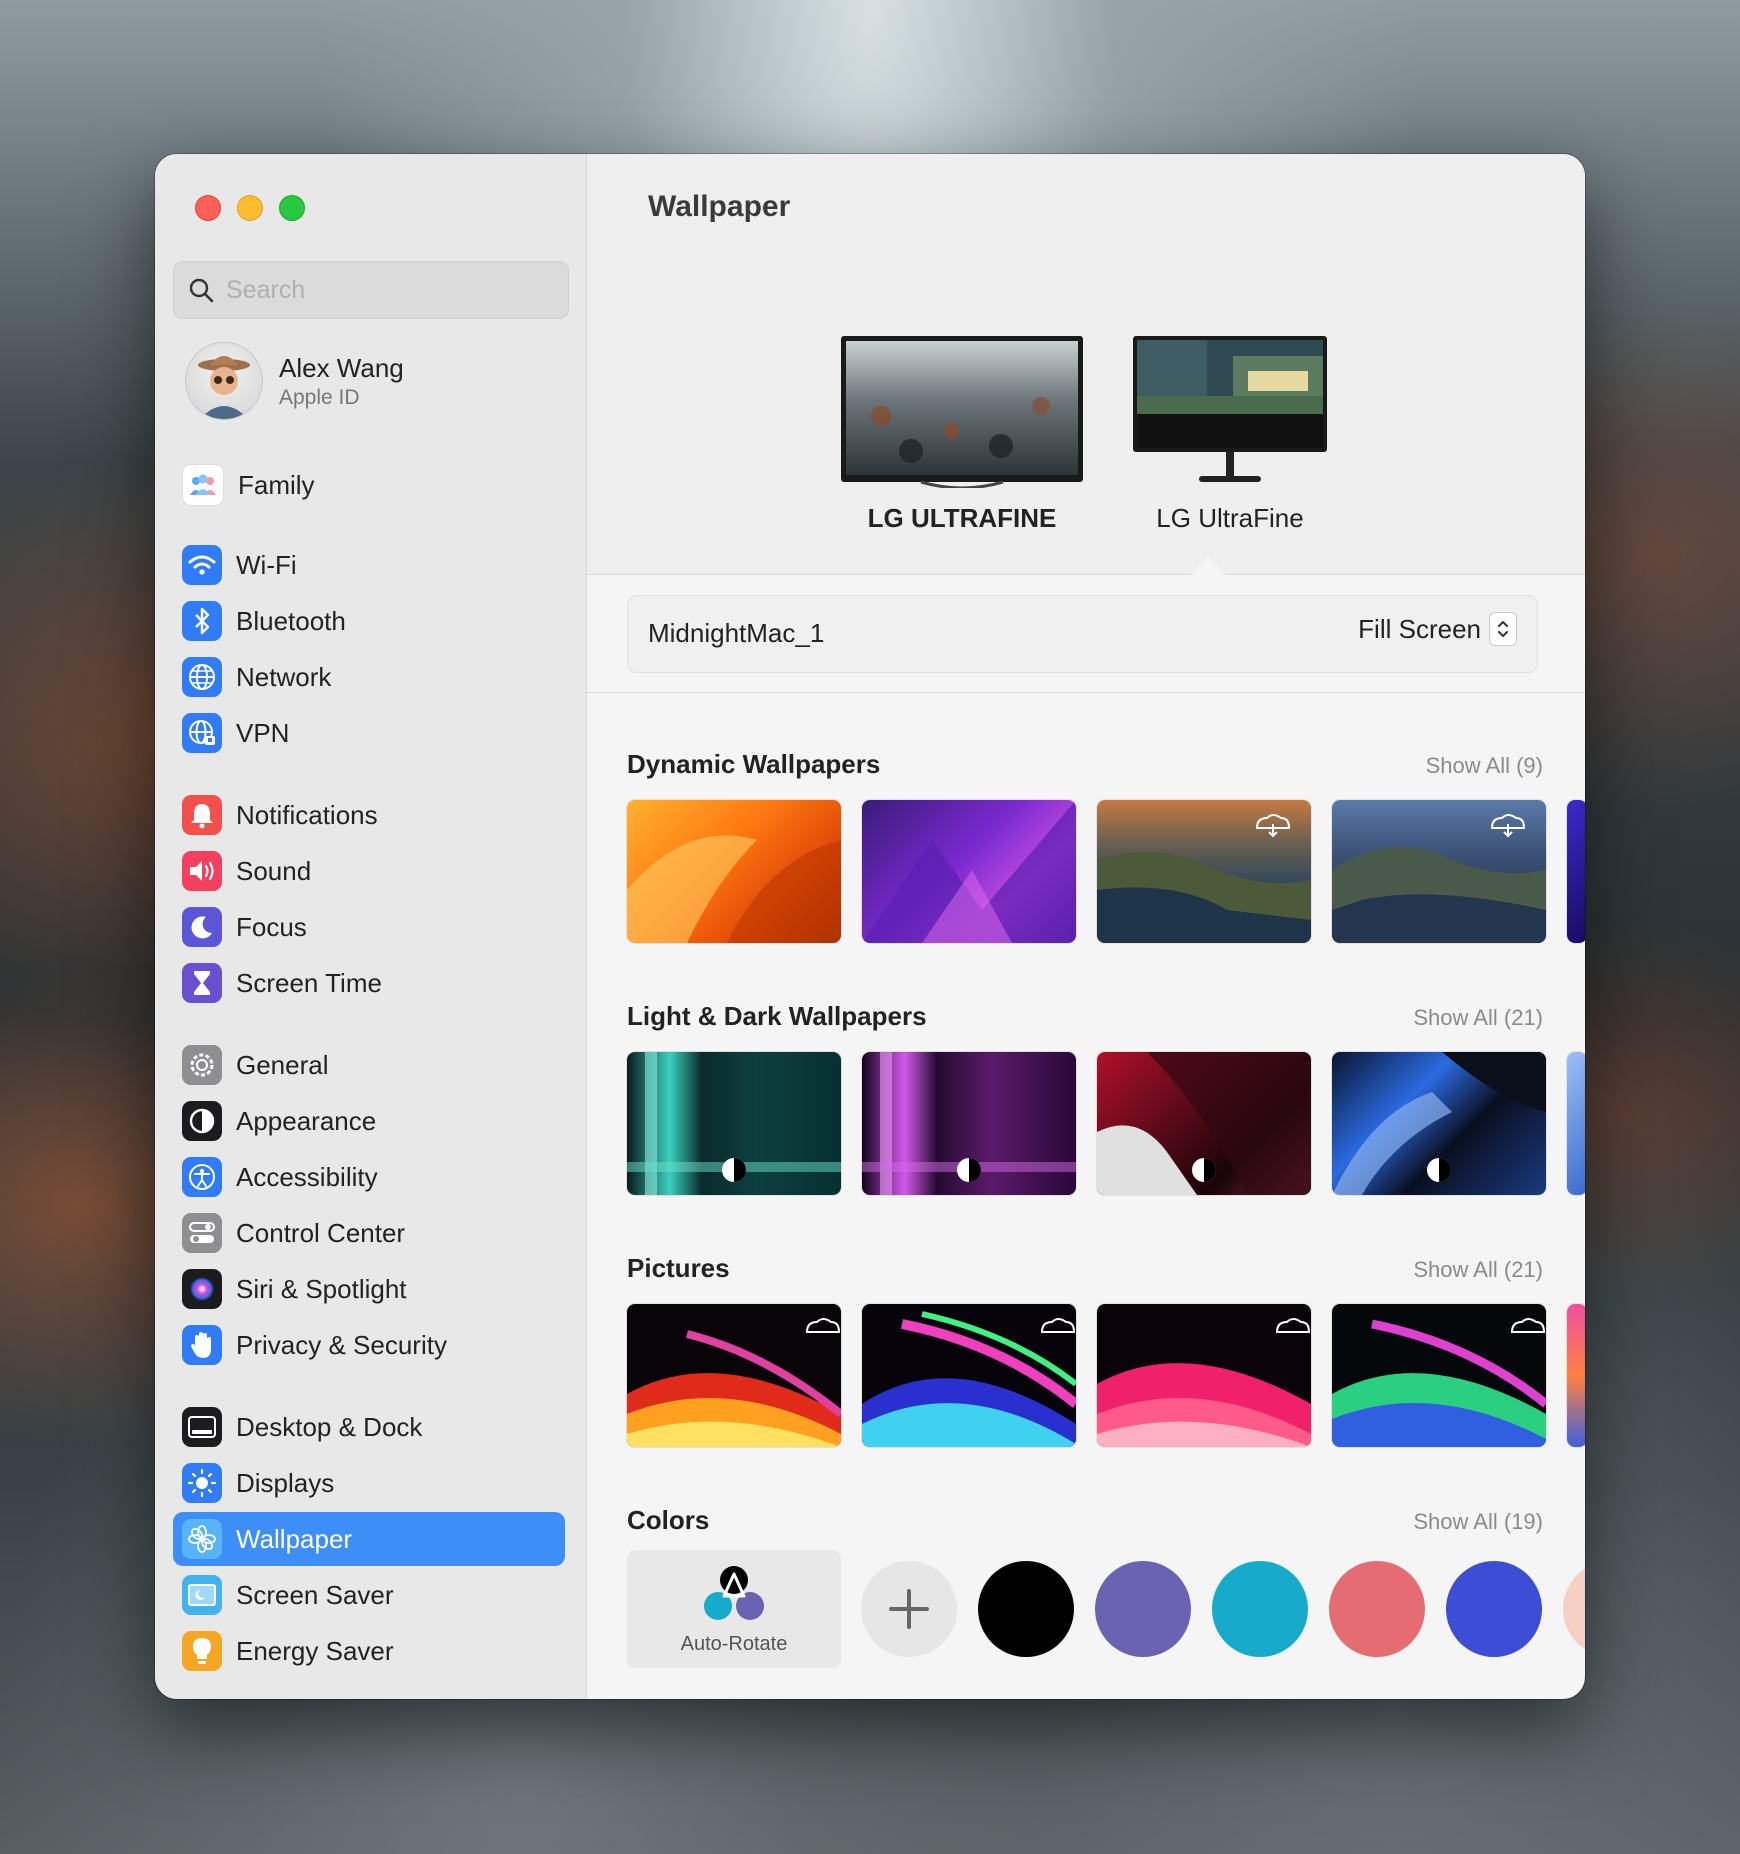  Describe the element at coordinates (202, 1483) in the screenshot. I see `sun-icon` at that location.